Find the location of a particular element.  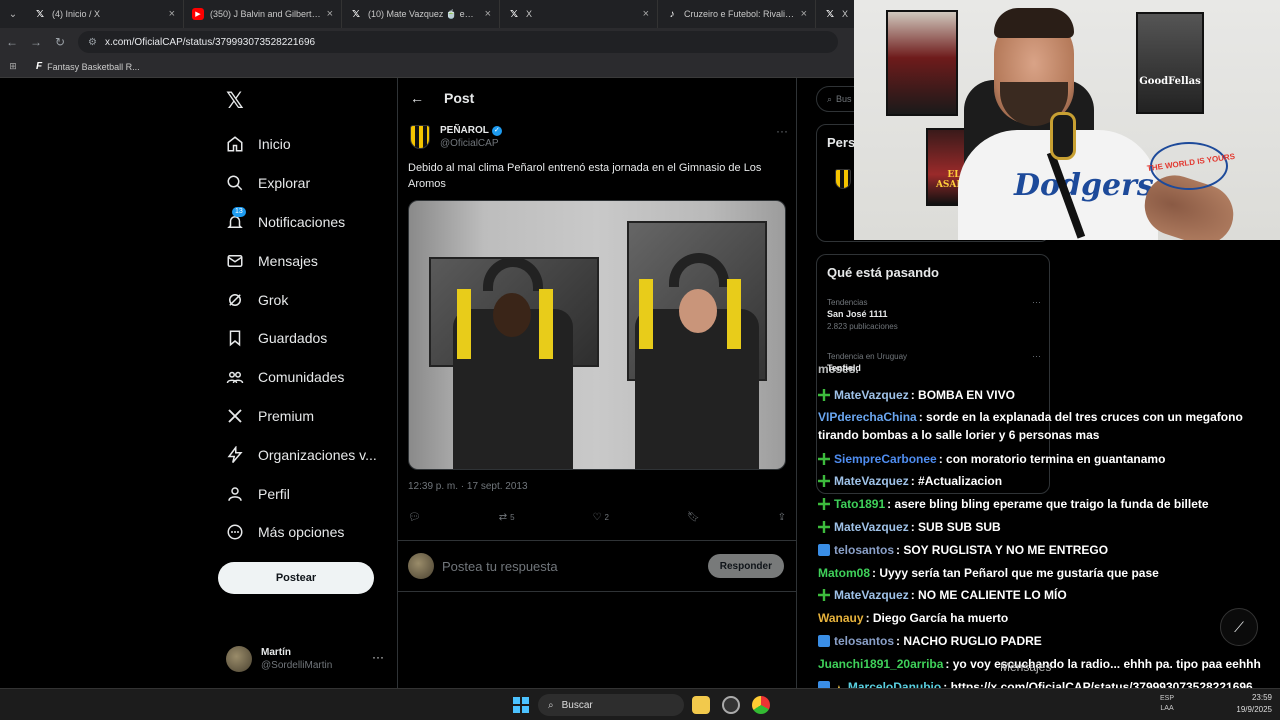

author-name: PEÑAROL is located at coordinates (464, 130).